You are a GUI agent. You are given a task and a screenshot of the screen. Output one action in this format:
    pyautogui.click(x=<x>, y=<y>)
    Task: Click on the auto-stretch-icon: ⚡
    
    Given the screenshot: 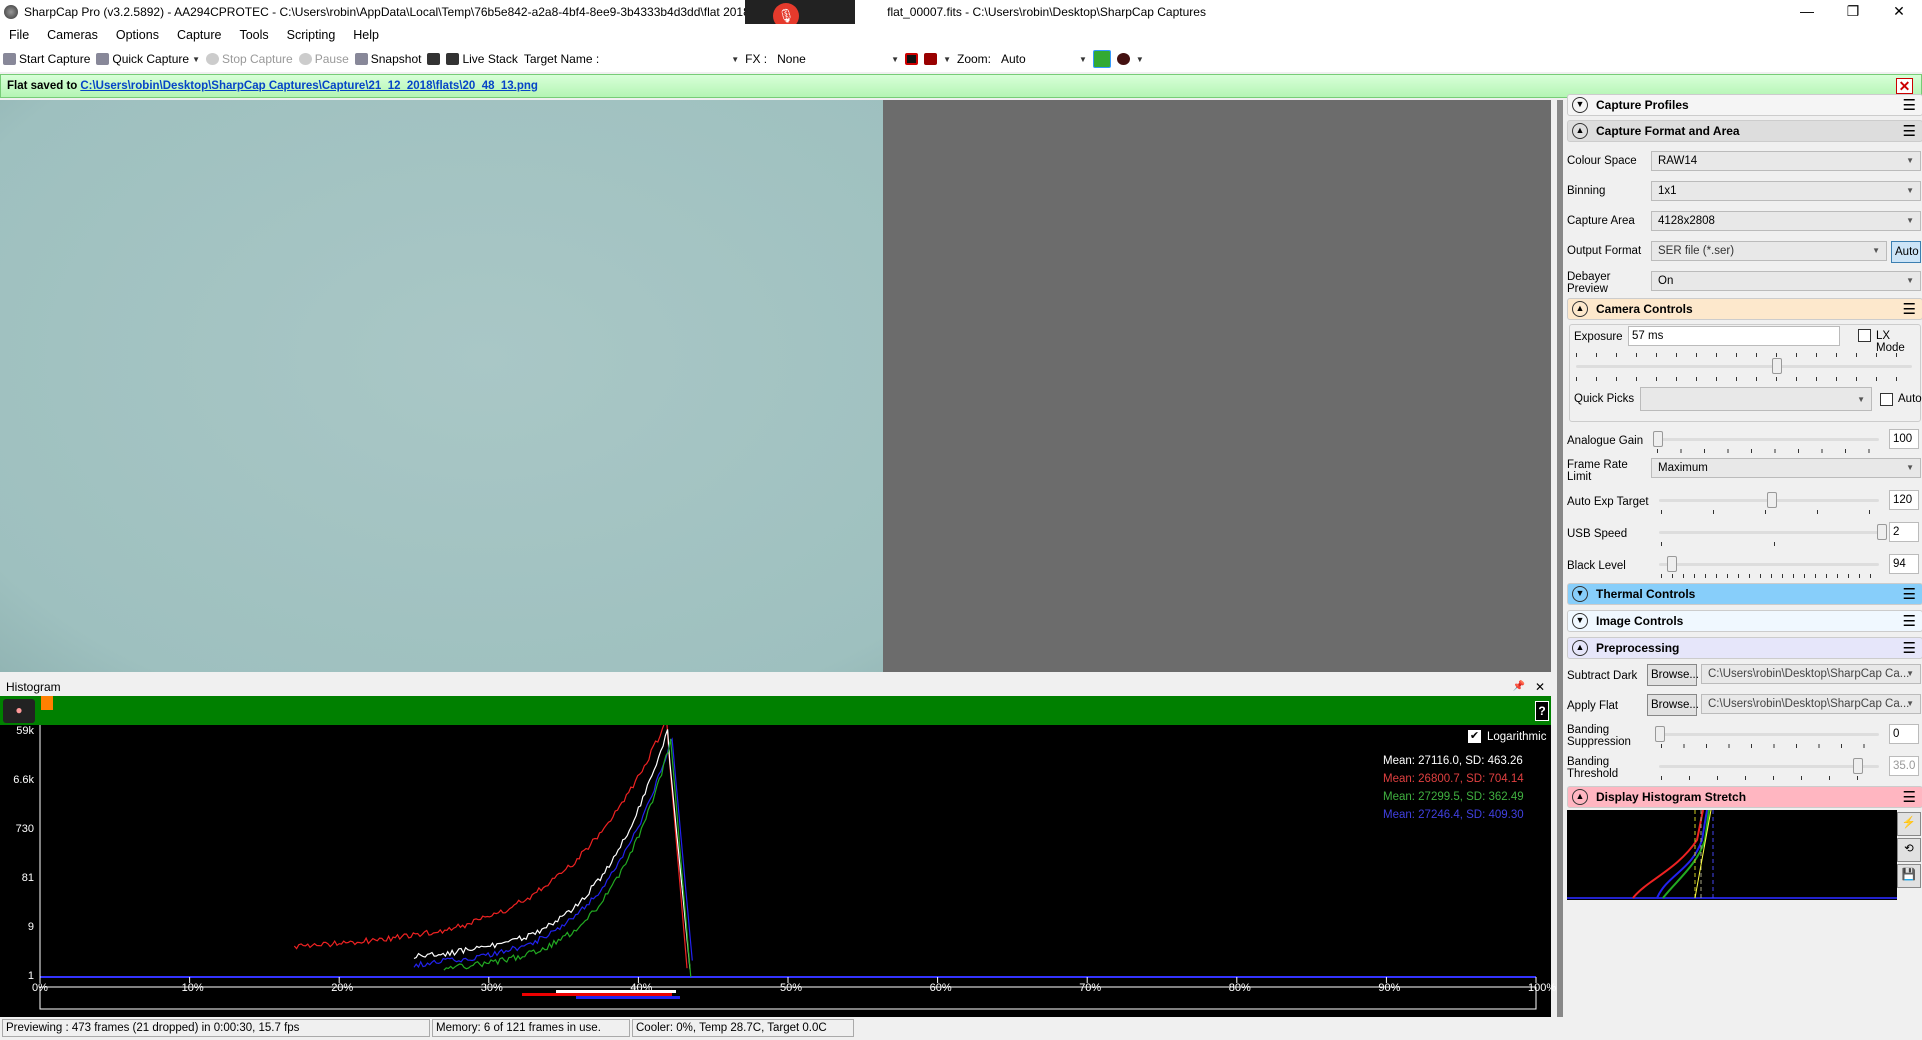 What is the action you would take?
    pyautogui.click(x=1909, y=824)
    